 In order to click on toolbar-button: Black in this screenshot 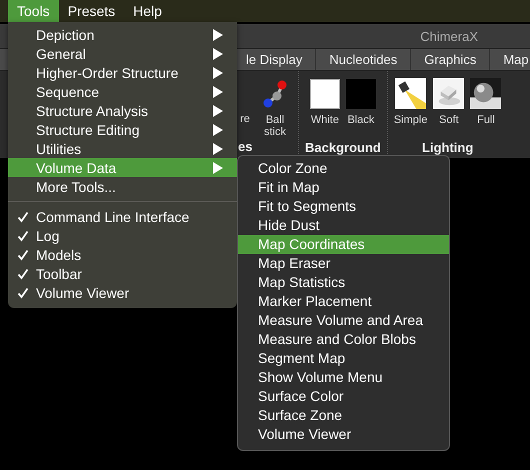, I will do `click(361, 108)`.